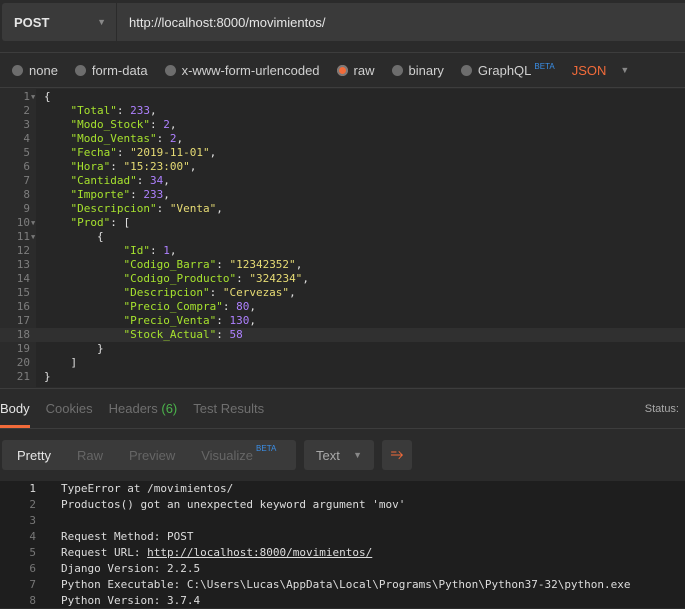 The height and width of the screenshot is (609, 685). What do you see at coordinates (259, 552) in the screenshot?
I see `url-link: http://localhost:8000/movimientos/` at bounding box center [259, 552].